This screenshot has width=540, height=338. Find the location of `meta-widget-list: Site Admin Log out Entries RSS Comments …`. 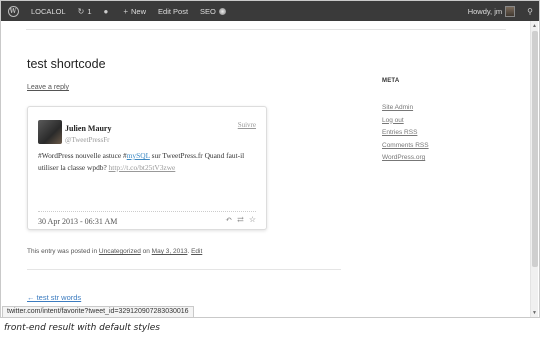

meta-widget-list: Site Admin Log out Entries RSS Comments … is located at coordinates (405, 133).